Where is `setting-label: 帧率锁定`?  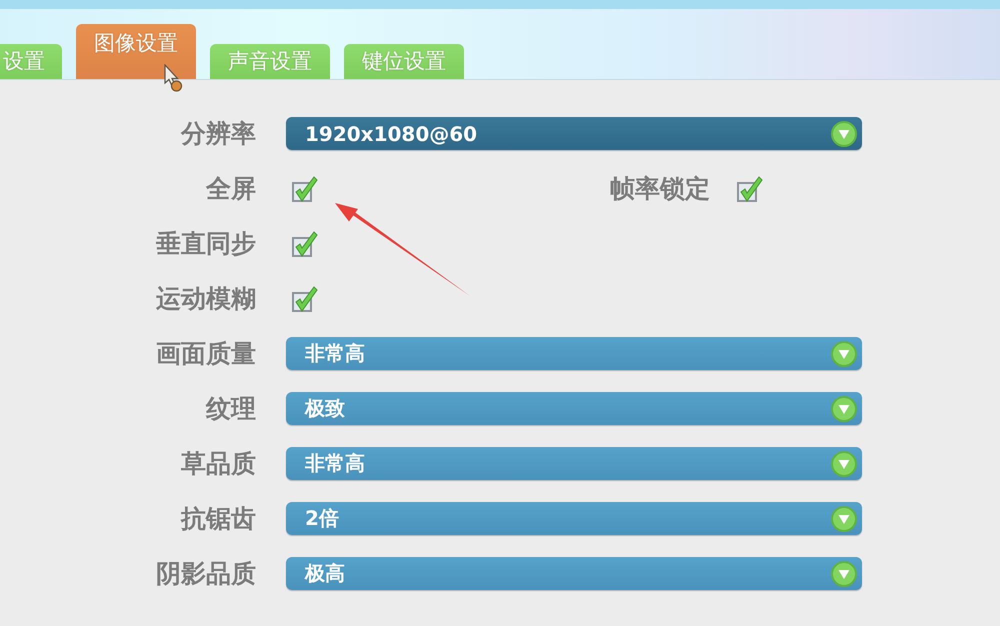 setting-label: 帧率锁定 is located at coordinates (660, 189).